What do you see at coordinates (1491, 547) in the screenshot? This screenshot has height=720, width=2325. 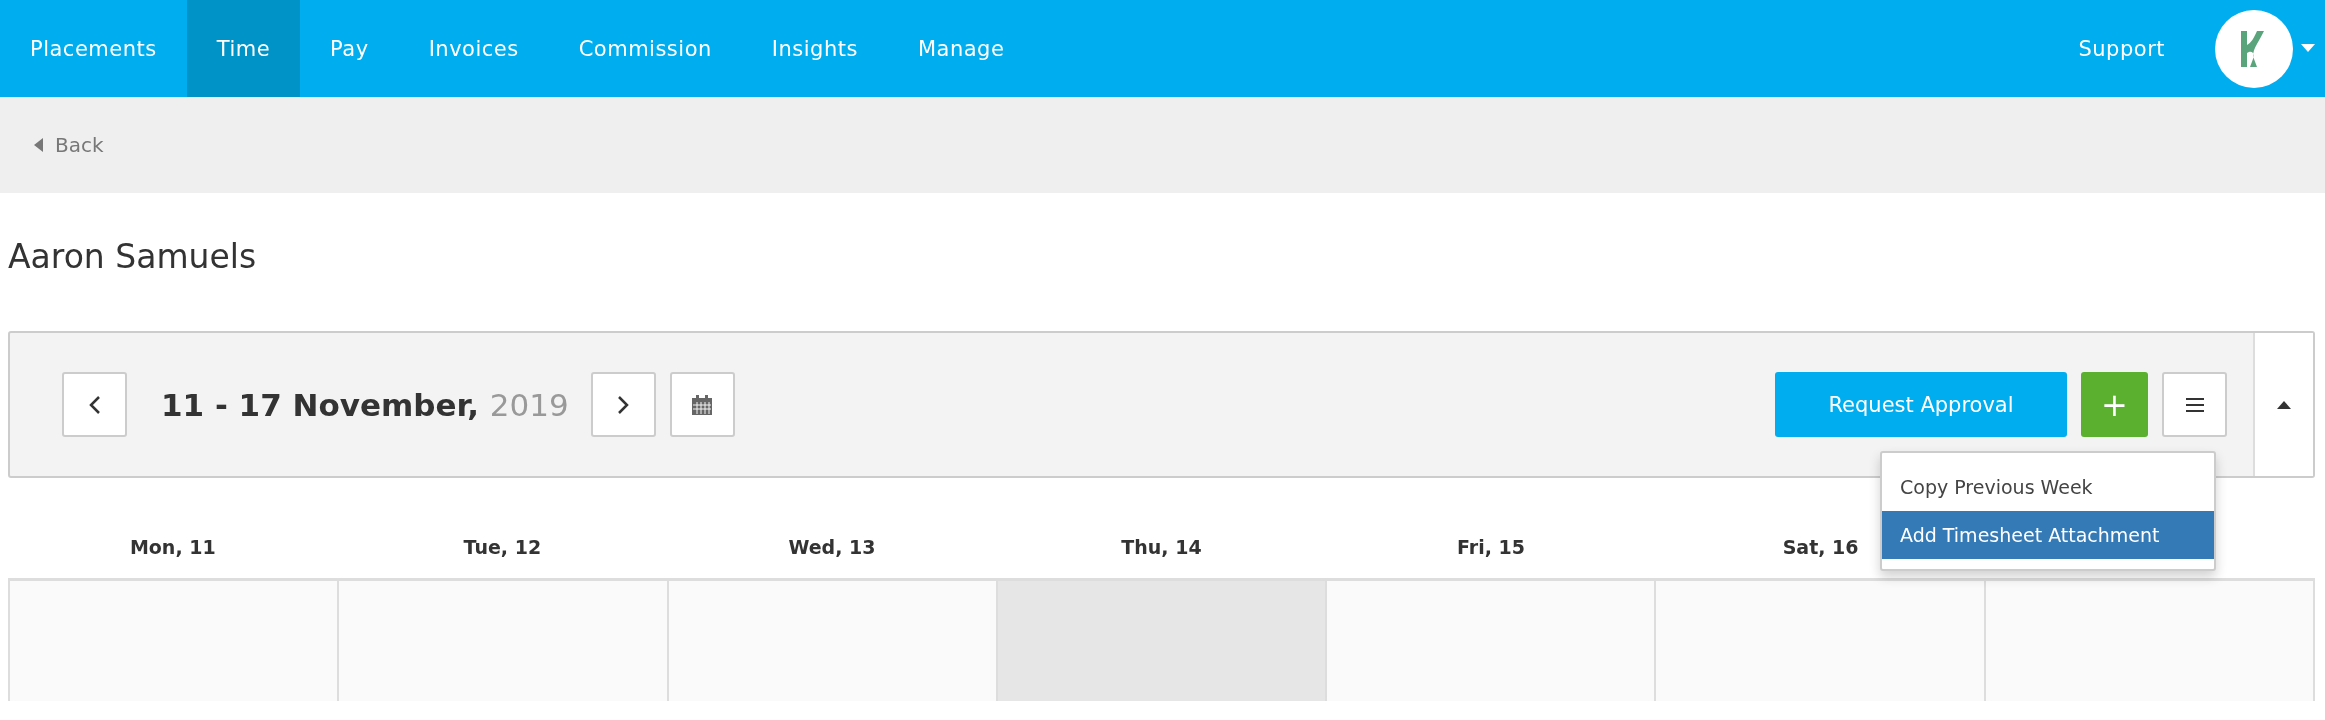 I see `day-header: Fri, 15` at bounding box center [1491, 547].